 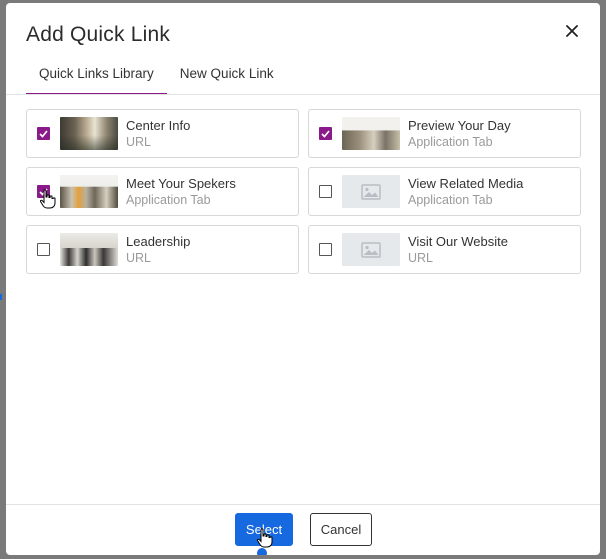 I want to click on click-indicator, so click(x=262, y=551).